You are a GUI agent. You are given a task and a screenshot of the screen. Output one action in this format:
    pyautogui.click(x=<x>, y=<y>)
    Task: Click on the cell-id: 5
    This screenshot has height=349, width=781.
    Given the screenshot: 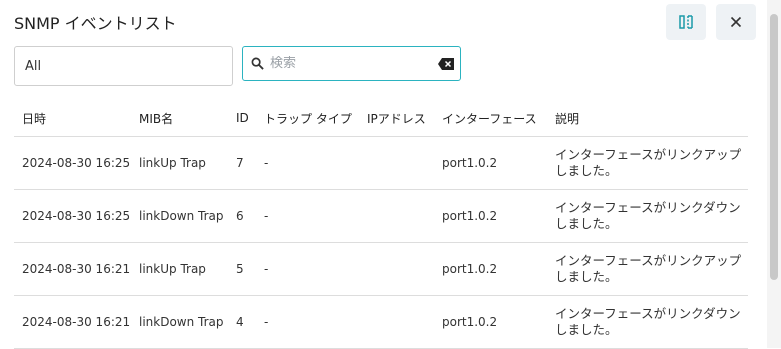 What is the action you would take?
    pyautogui.click(x=242, y=269)
    